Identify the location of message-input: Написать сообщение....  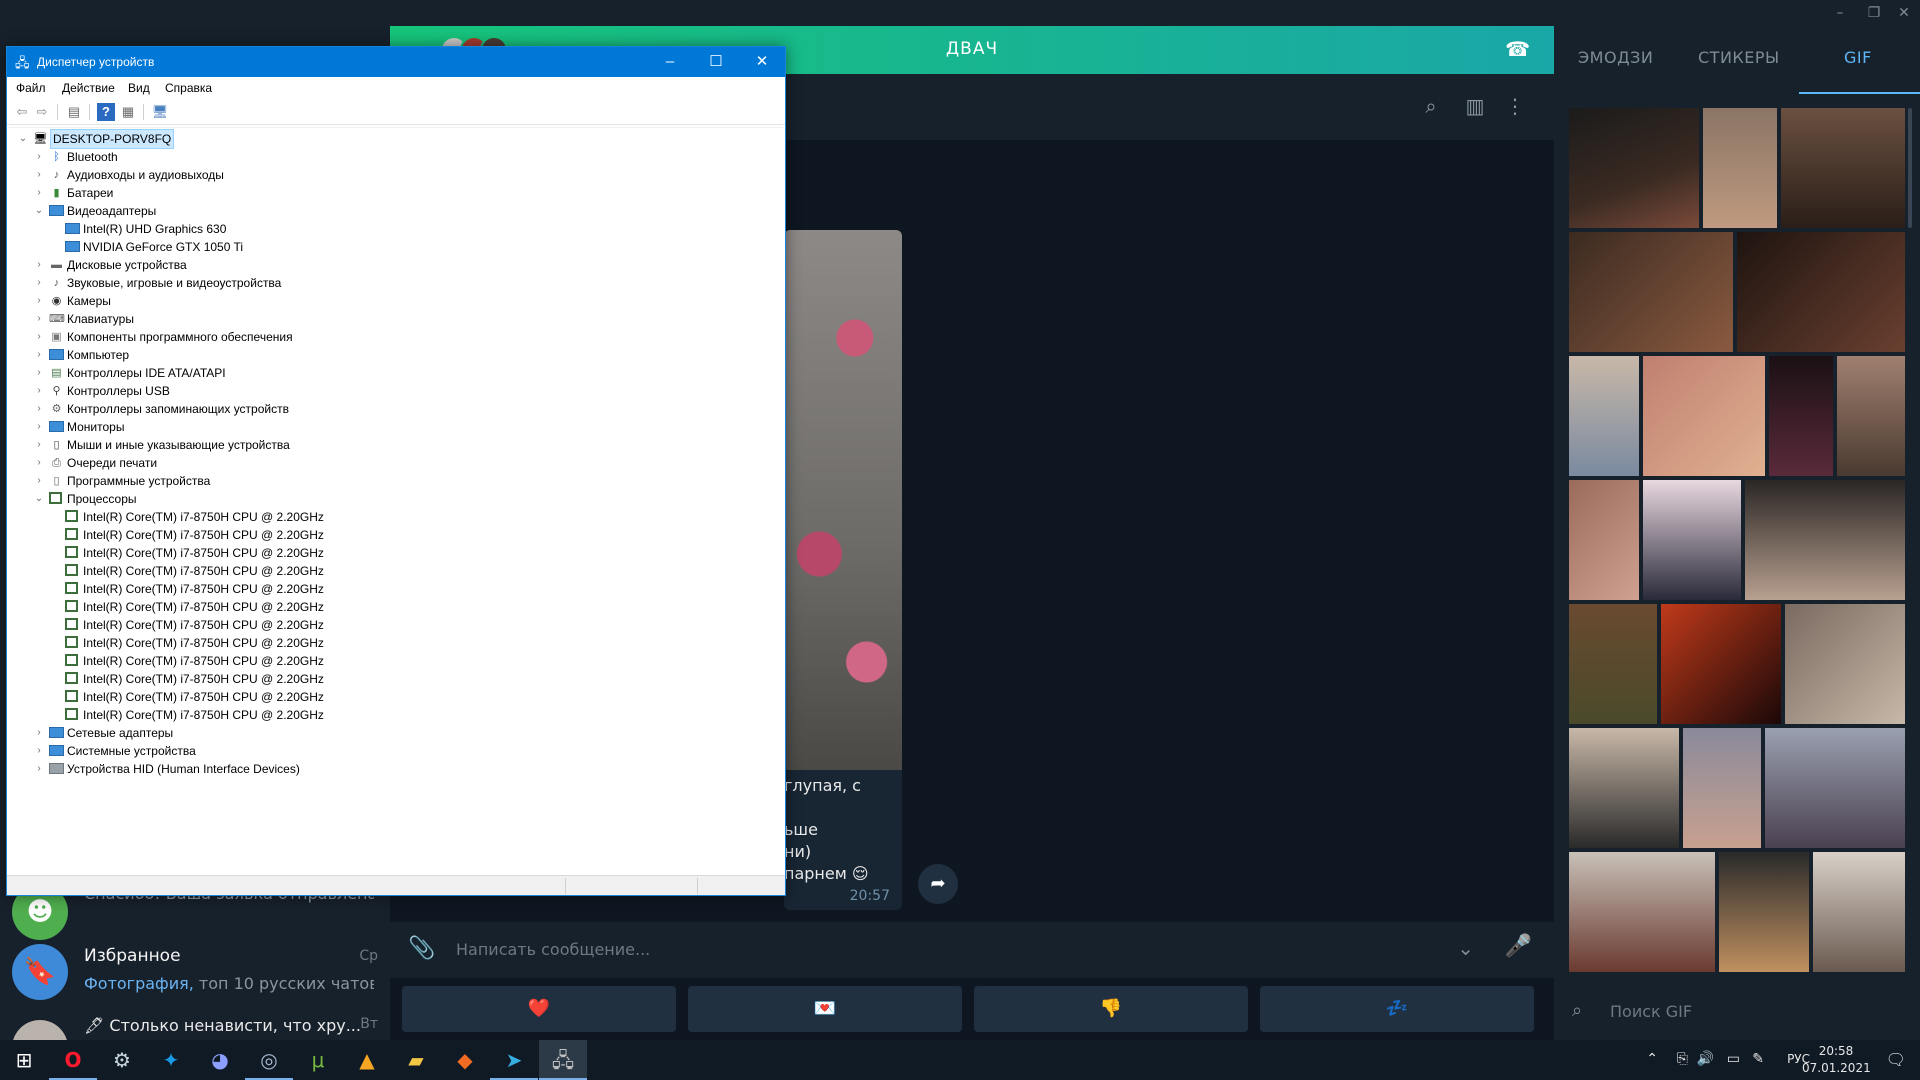
(553, 949).